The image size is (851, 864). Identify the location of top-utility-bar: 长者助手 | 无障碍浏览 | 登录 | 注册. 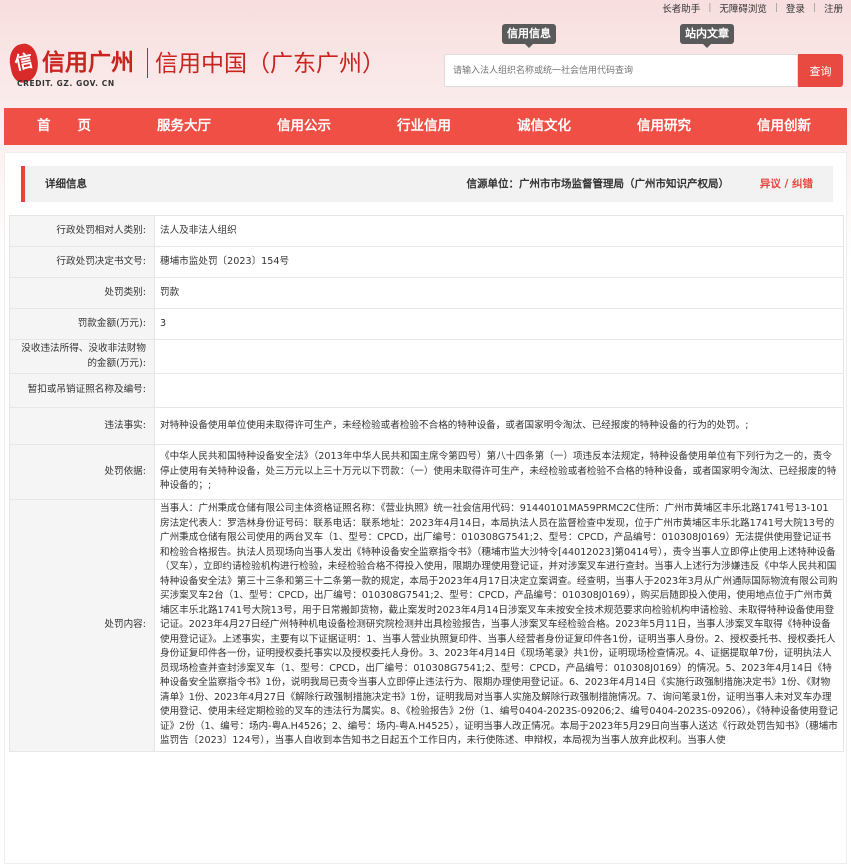
(752, 8).